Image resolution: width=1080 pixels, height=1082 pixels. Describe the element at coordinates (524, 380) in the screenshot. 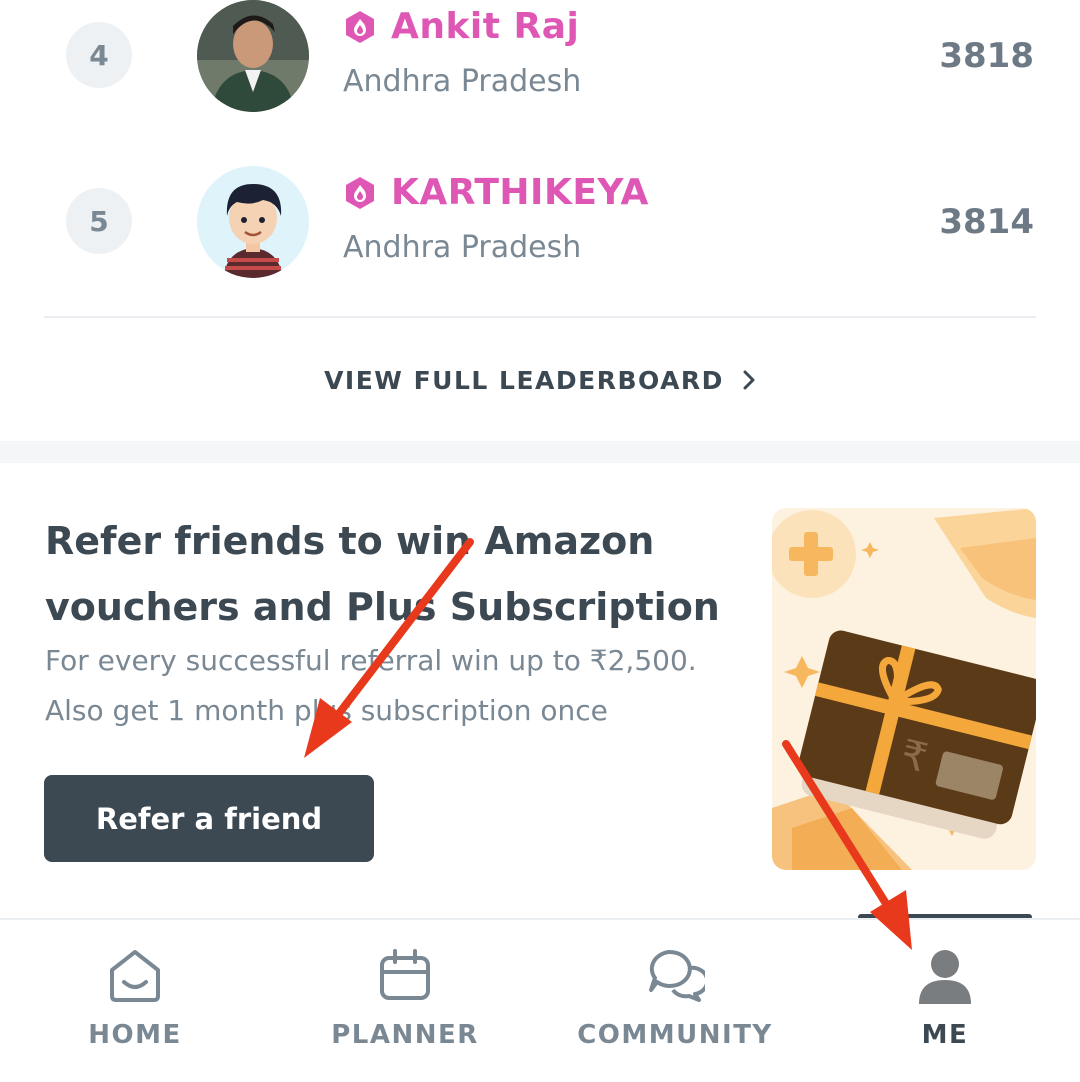

I see `view-full-leaderboard-label: VIEW FULL LEADERBOARD` at that location.